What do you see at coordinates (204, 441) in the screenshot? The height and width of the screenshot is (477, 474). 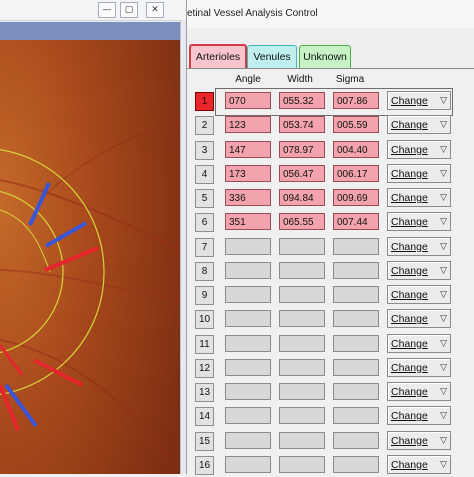 I see `row-number-button: 15` at bounding box center [204, 441].